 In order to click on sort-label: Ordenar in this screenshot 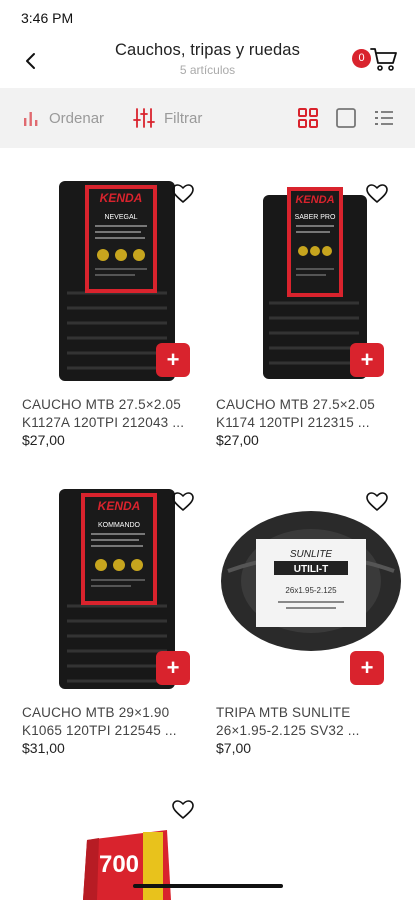, I will do `click(77, 118)`.